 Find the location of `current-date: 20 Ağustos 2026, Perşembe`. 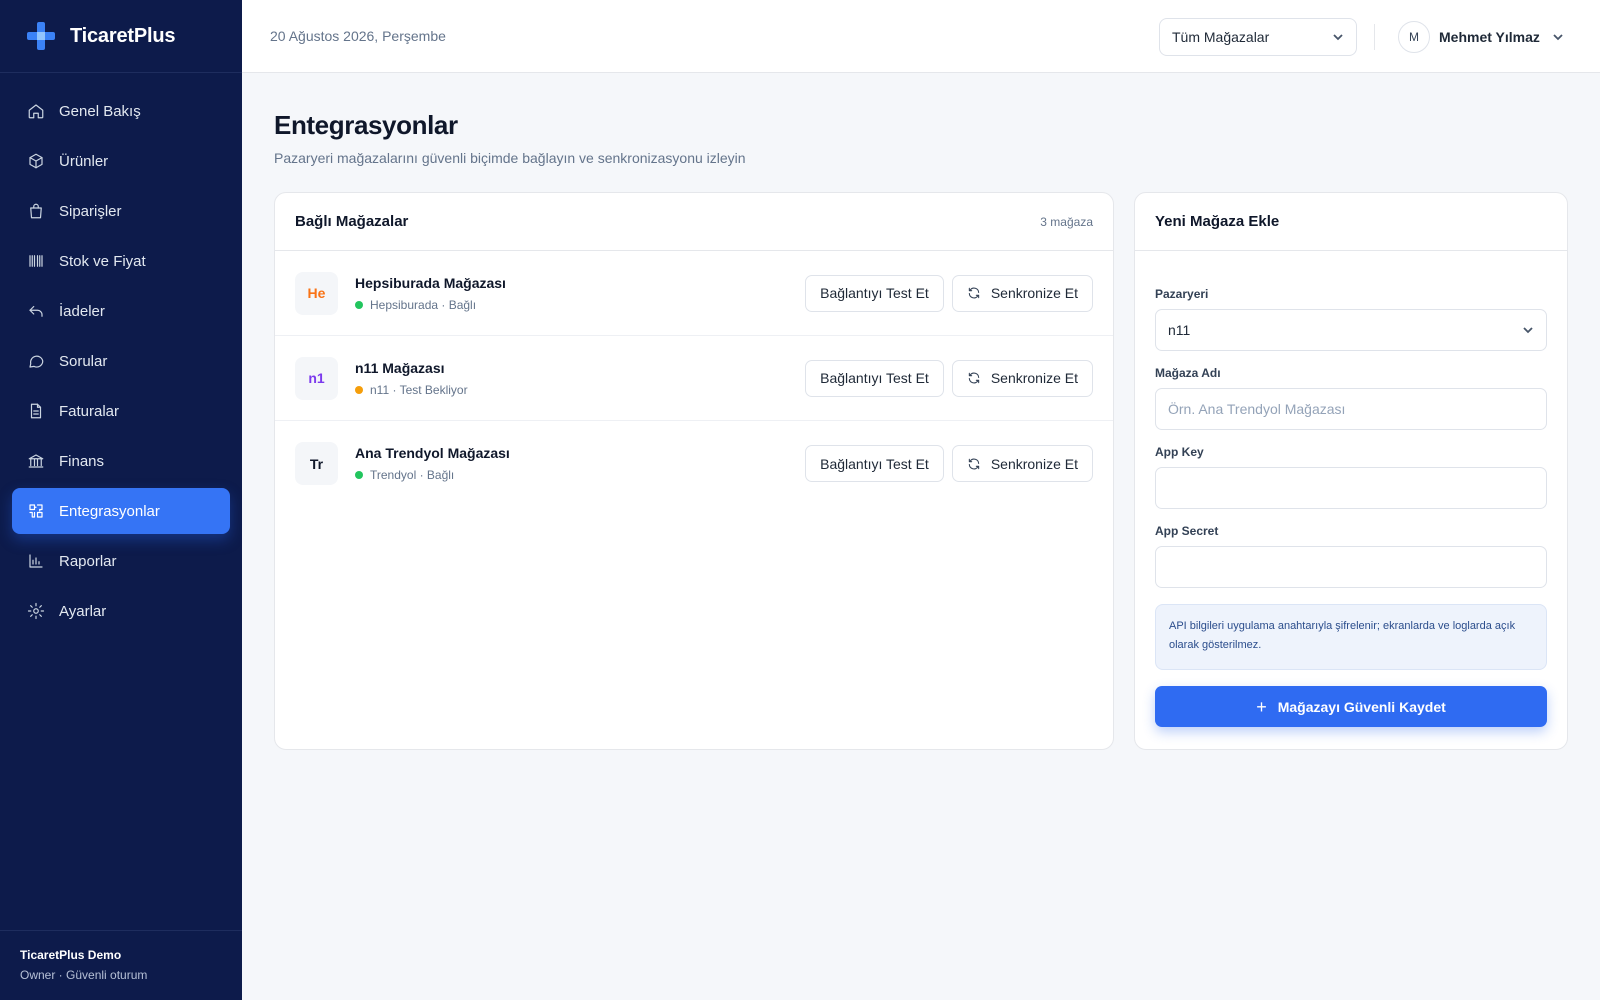

current-date: 20 Ağustos 2026, Perşembe is located at coordinates (358, 36).